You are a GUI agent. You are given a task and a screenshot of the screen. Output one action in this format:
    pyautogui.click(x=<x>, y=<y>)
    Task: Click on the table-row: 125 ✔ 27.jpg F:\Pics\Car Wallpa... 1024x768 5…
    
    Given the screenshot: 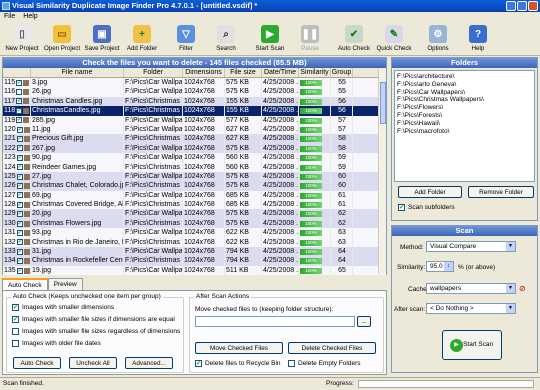 What is the action you would take?
    pyautogui.click(x=194, y=176)
    